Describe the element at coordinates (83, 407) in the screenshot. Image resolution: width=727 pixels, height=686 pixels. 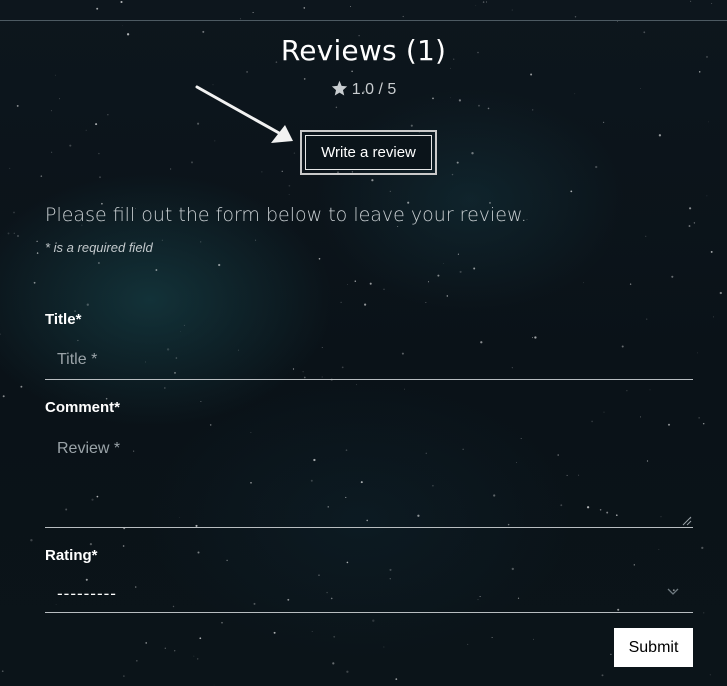
I see `comment-label: Comment*` at that location.